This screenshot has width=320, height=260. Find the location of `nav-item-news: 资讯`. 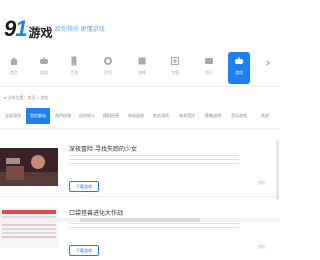

nav-item-news: 资讯 is located at coordinates (108, 68).